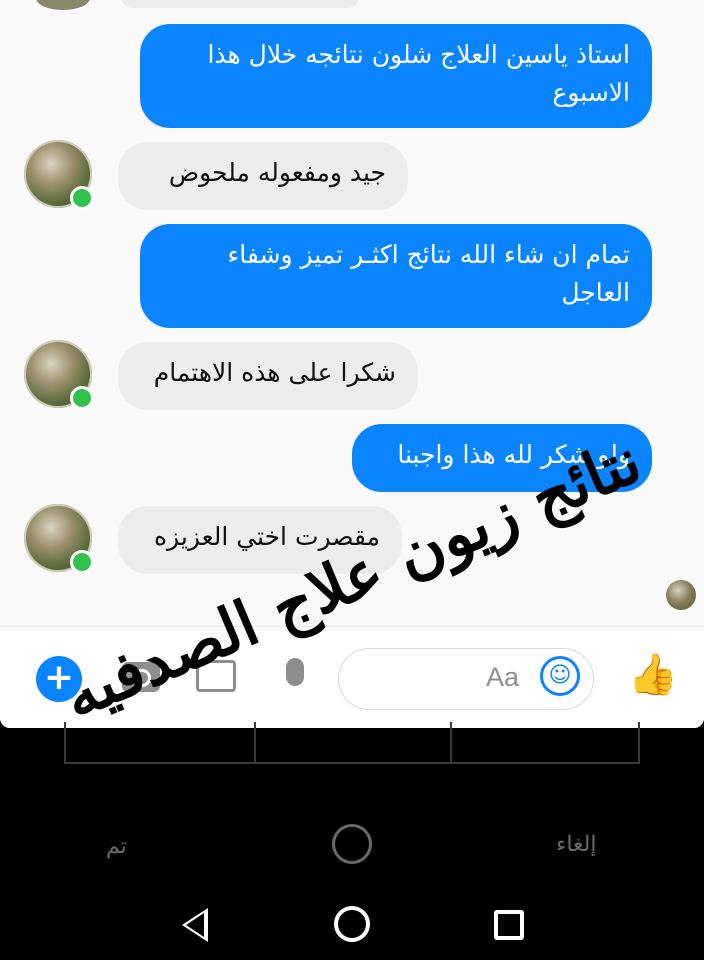  What do you see at coordinates (509, 925) in the screenshot?
I see `recent-apps-icon` at bounding box center [509, 925].